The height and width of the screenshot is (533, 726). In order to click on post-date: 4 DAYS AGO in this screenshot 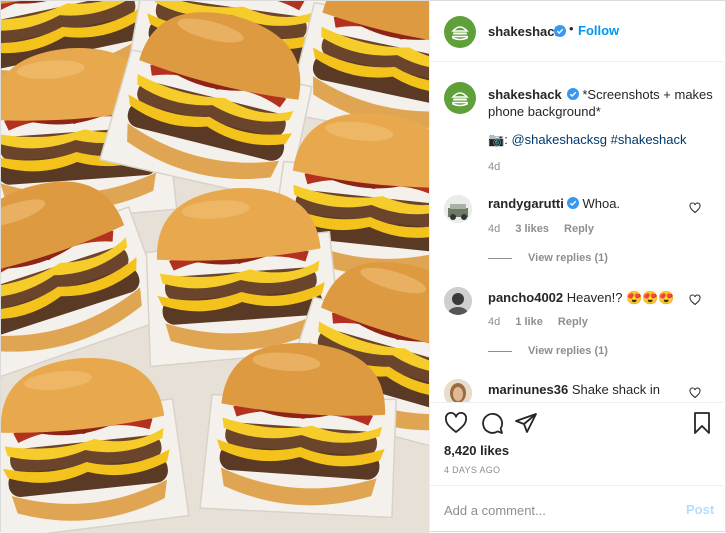, I will do `click(472, 470)`.